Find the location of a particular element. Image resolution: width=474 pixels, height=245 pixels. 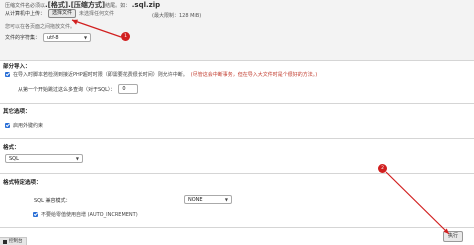

allow-interrupt-checkbox is located at coordinates (7, 74).